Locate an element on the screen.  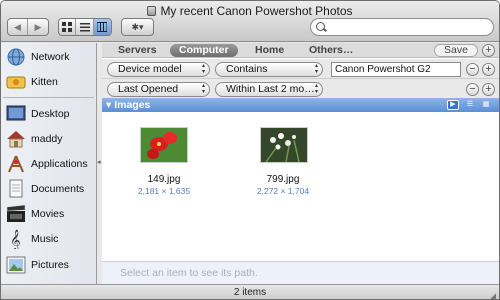
icon-view-icon is located at coordinates (67, 27).